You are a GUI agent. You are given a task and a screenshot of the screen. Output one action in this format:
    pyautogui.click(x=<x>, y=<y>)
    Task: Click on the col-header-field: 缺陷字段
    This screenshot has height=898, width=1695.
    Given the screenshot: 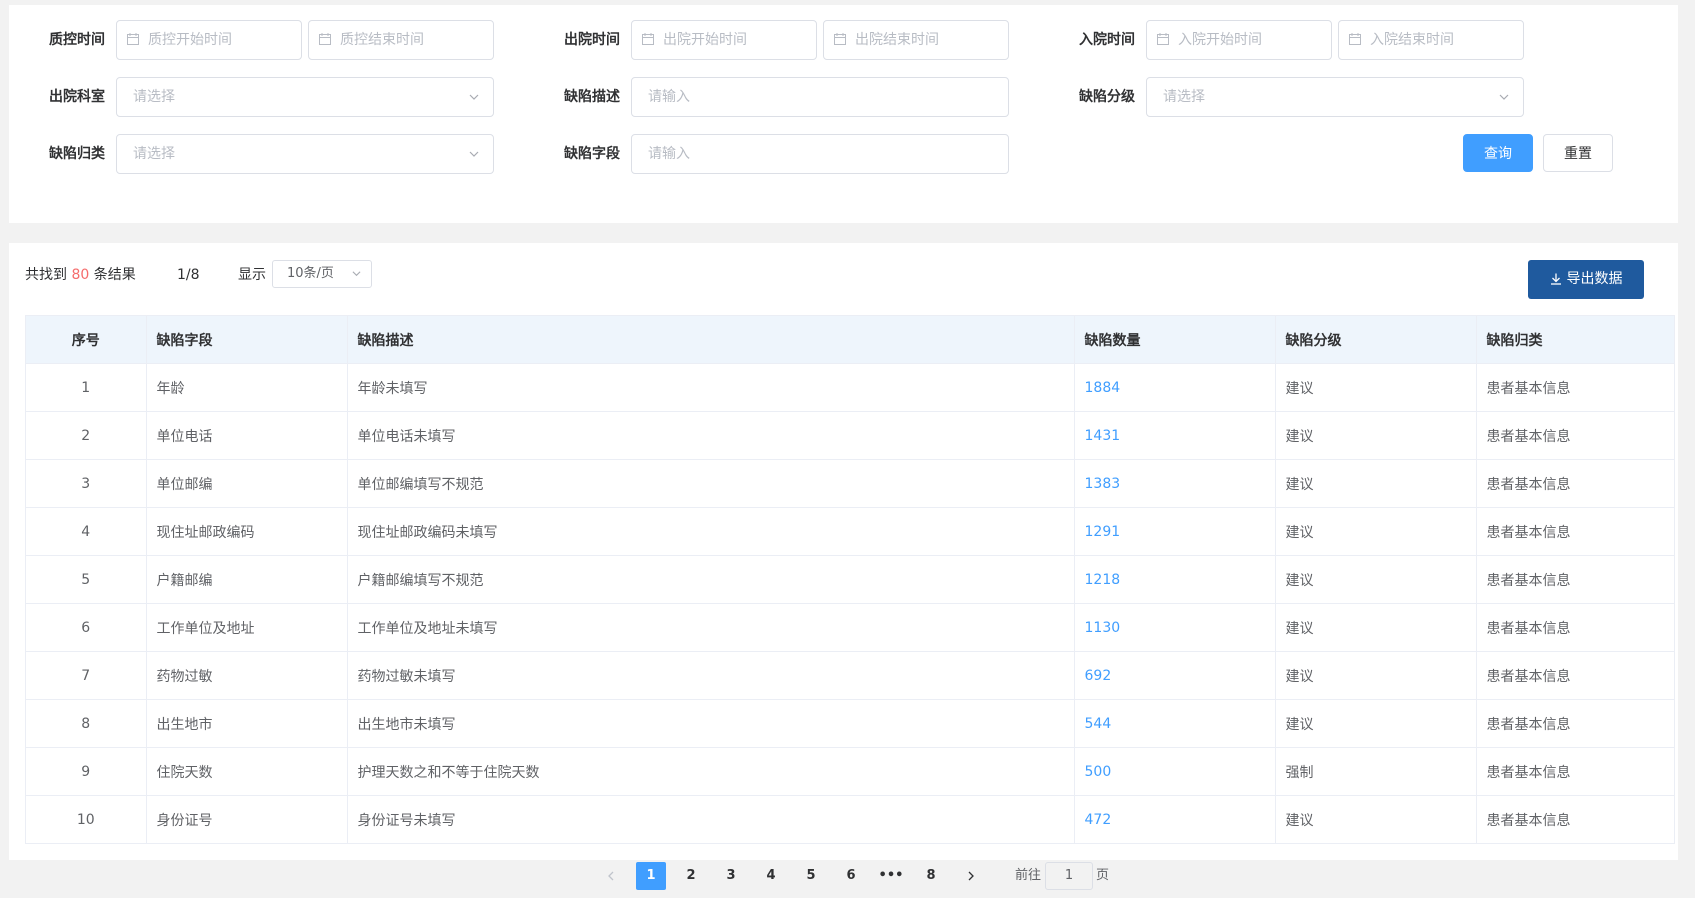 What is the action you would take?
    pyautogui.click(x=247, y=340)
    